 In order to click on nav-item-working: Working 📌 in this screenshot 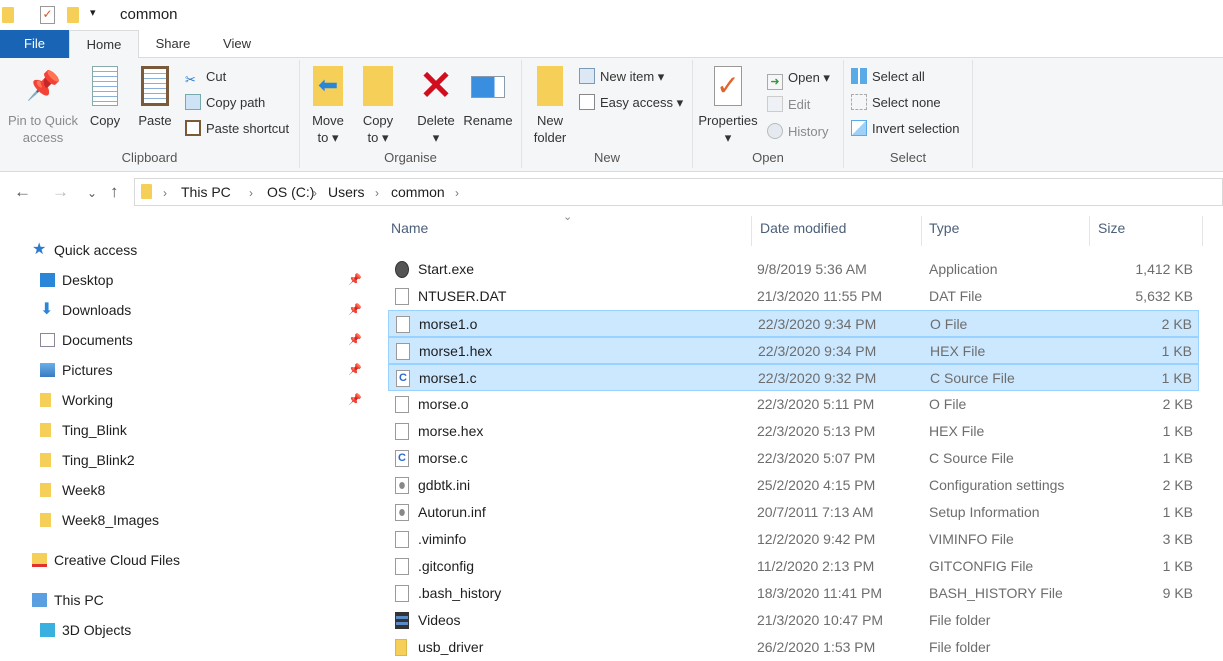, I will do `click(184, 400)`.